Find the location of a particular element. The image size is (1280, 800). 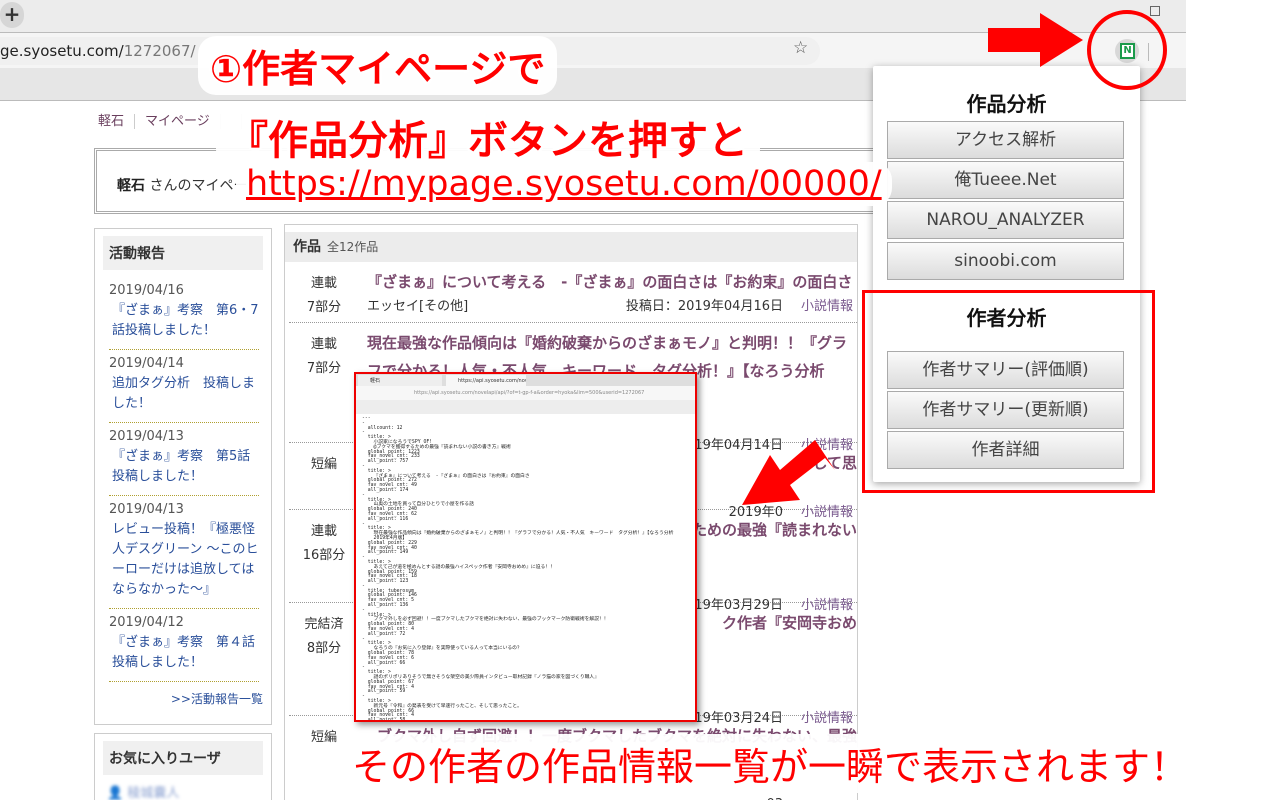

annotation-result: その作者の作品情報一覧が一瞬で表示されます！ is located at coordinates (770, 763).